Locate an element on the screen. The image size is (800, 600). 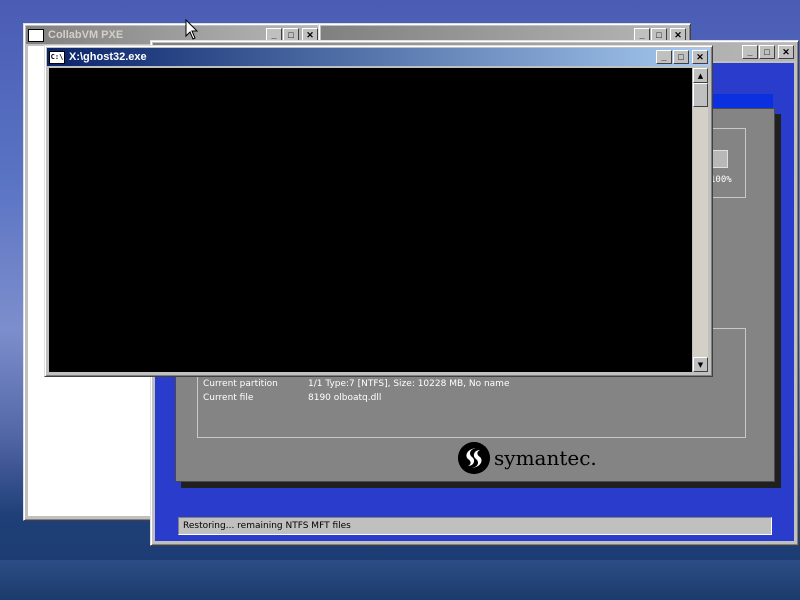
progress-bar is located at coordinates (720, 159).